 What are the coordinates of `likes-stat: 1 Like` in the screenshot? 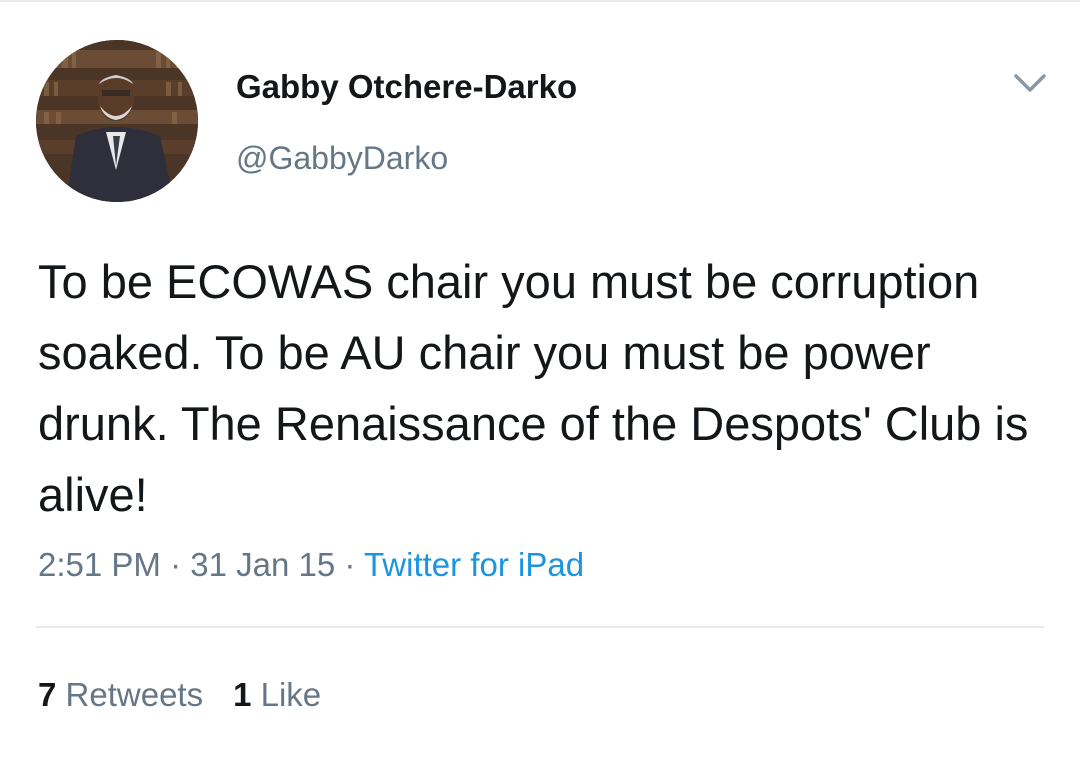 It's located at (277, 694).